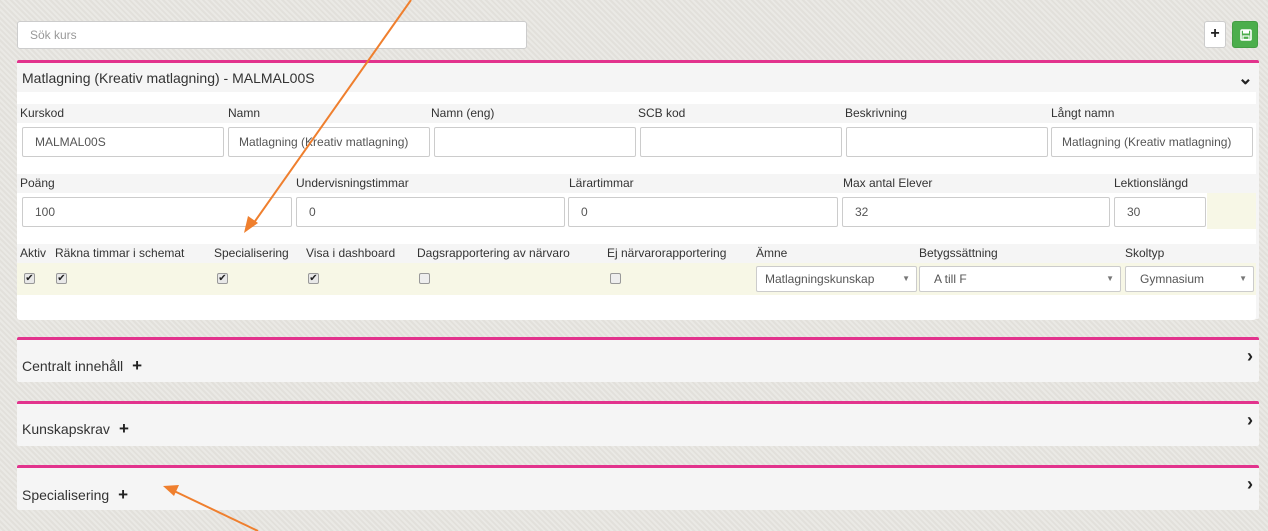 Image resolution: width=1268 pixels, height=531 pixels. What do you see at coordinates (463, 113) in the screenshot?
I see `label-namn-eng: Namn (eng)` at bounding box center [463, 113].